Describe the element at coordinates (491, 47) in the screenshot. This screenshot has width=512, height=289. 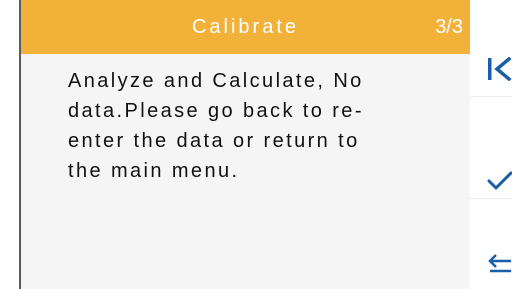
I see `first-page-button` at that location.